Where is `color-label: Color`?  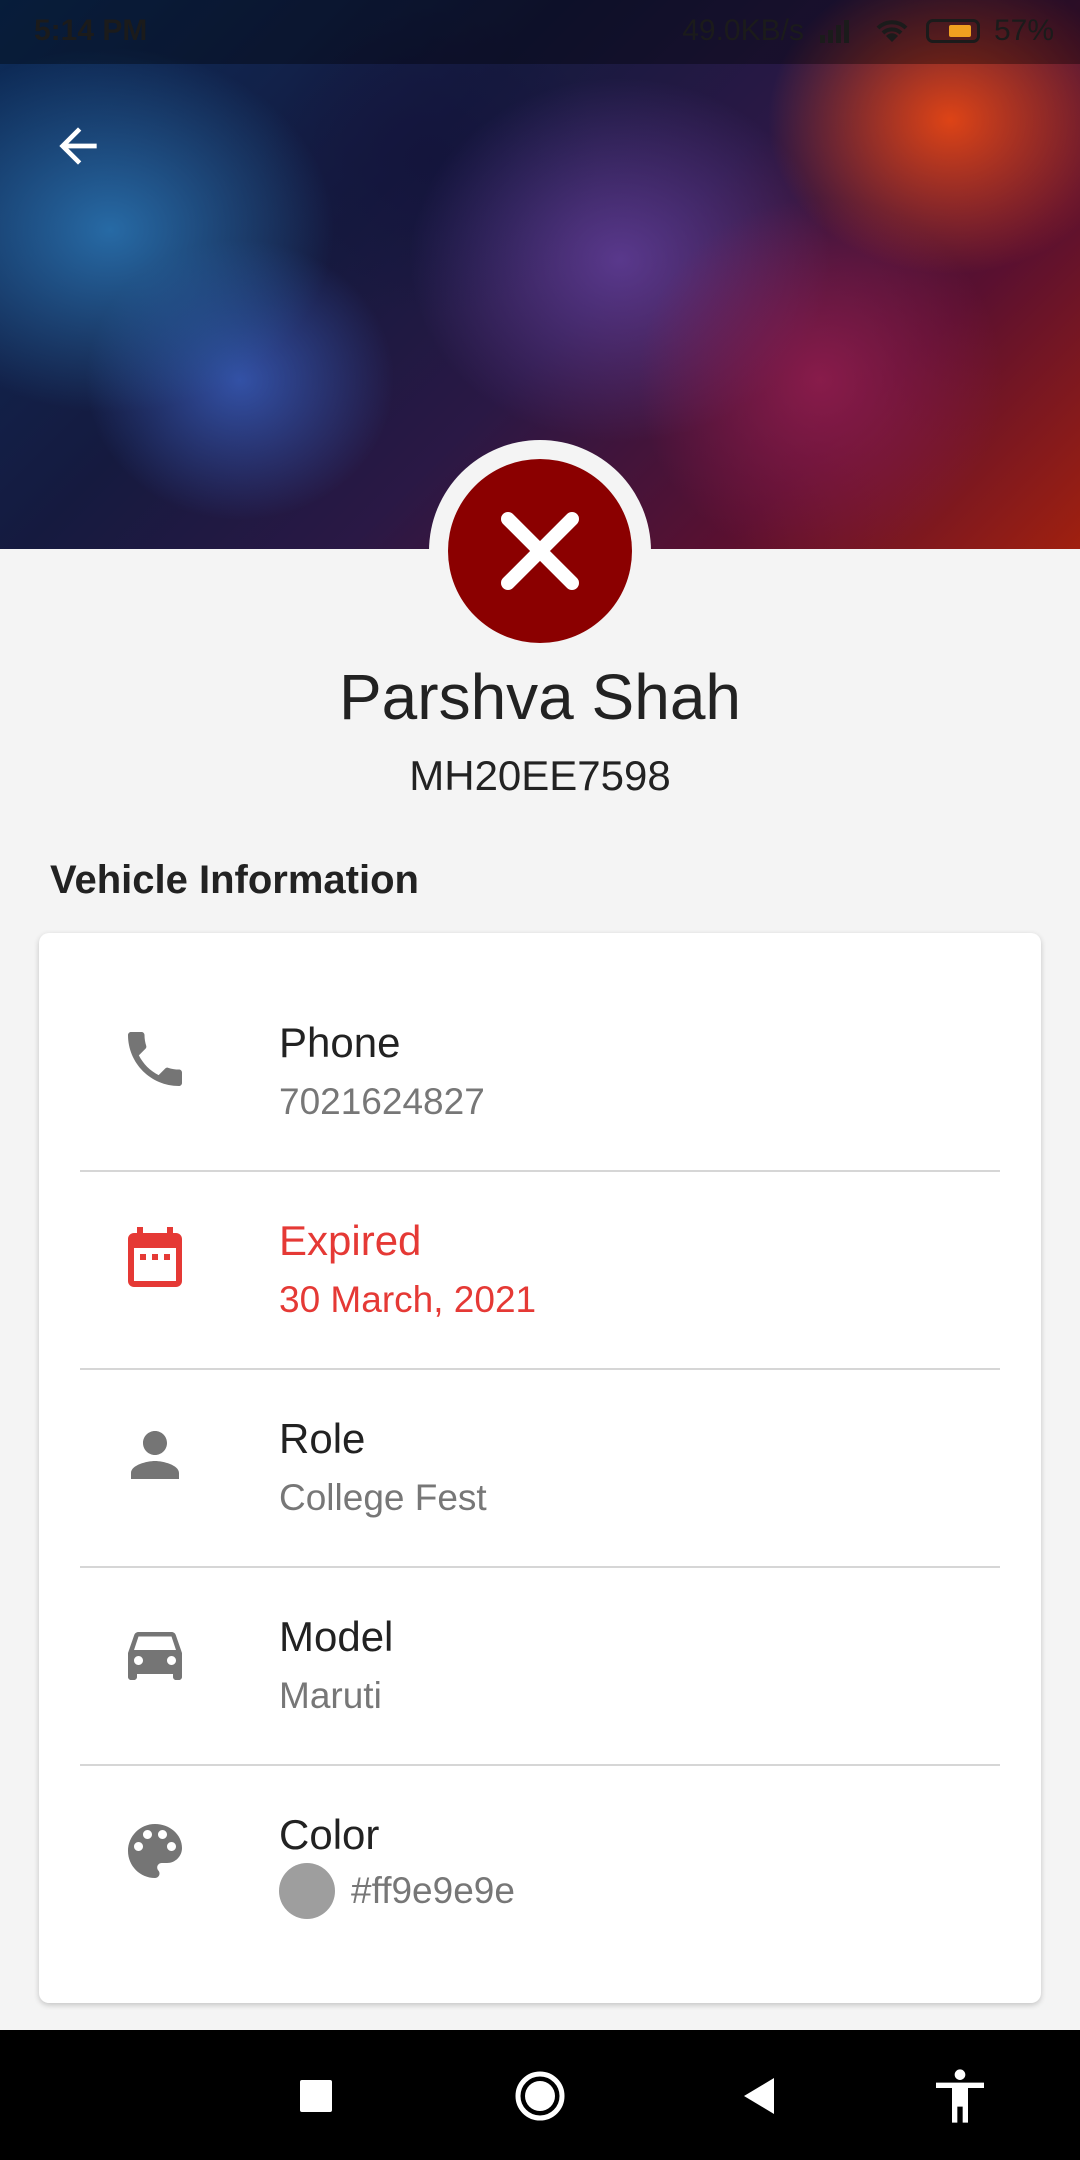
color-label: Color is located at coordinates (329, 1834).